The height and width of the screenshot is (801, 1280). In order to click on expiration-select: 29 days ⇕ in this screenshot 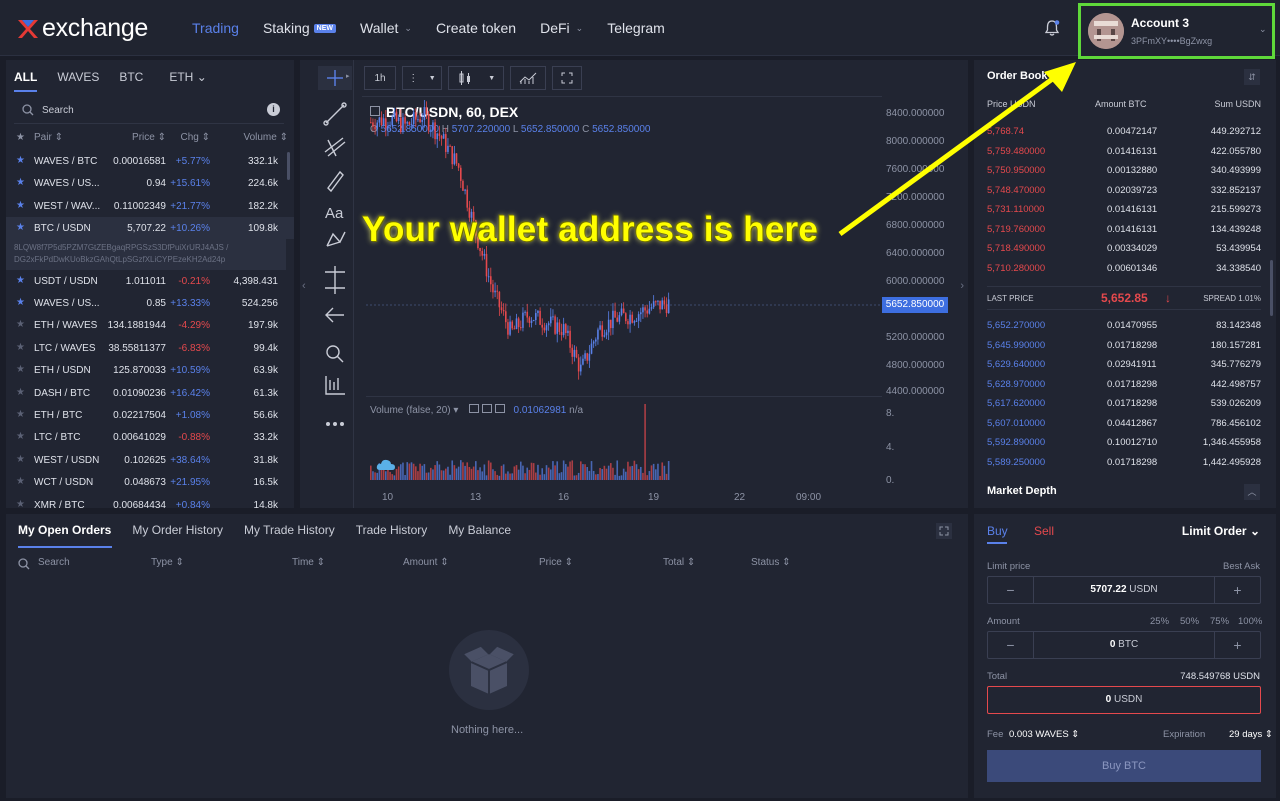, I will do `click(1251, 734)`.